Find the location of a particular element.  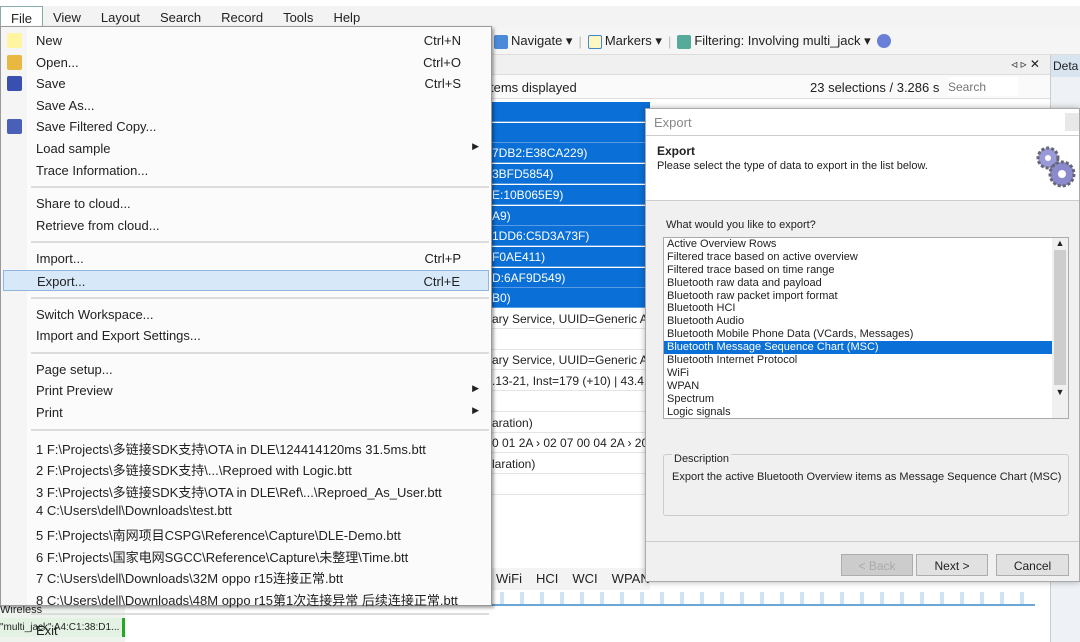

scrollbar: ▲ ▼ is located at coordinates (1060, 328).